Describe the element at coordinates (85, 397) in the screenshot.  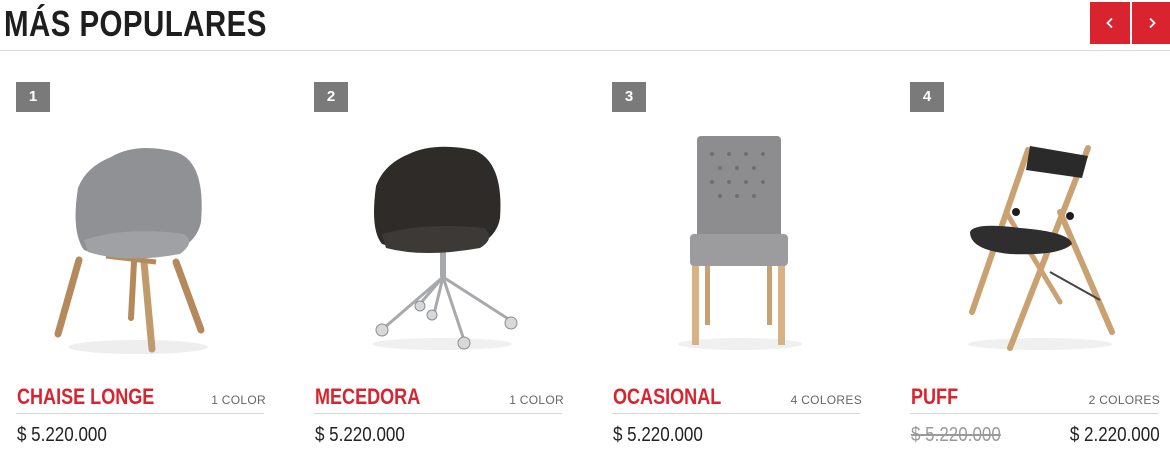
I see `product-name: CHAISE LONGE` at that location.